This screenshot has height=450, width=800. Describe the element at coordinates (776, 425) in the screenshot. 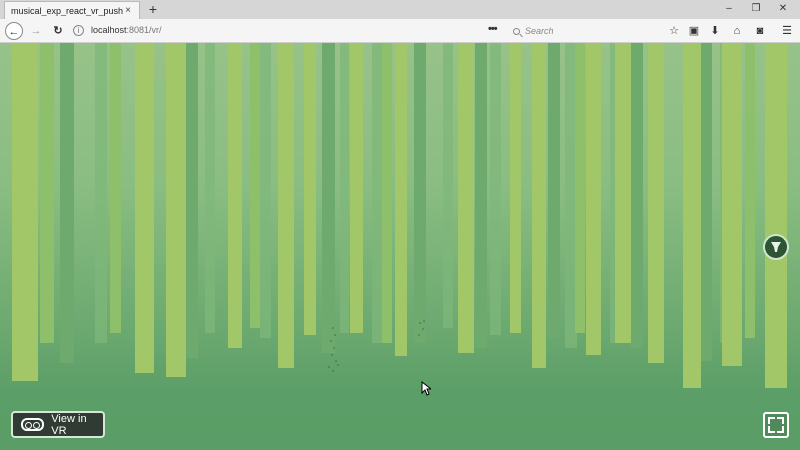

I see `fullscreen-button` at that location.